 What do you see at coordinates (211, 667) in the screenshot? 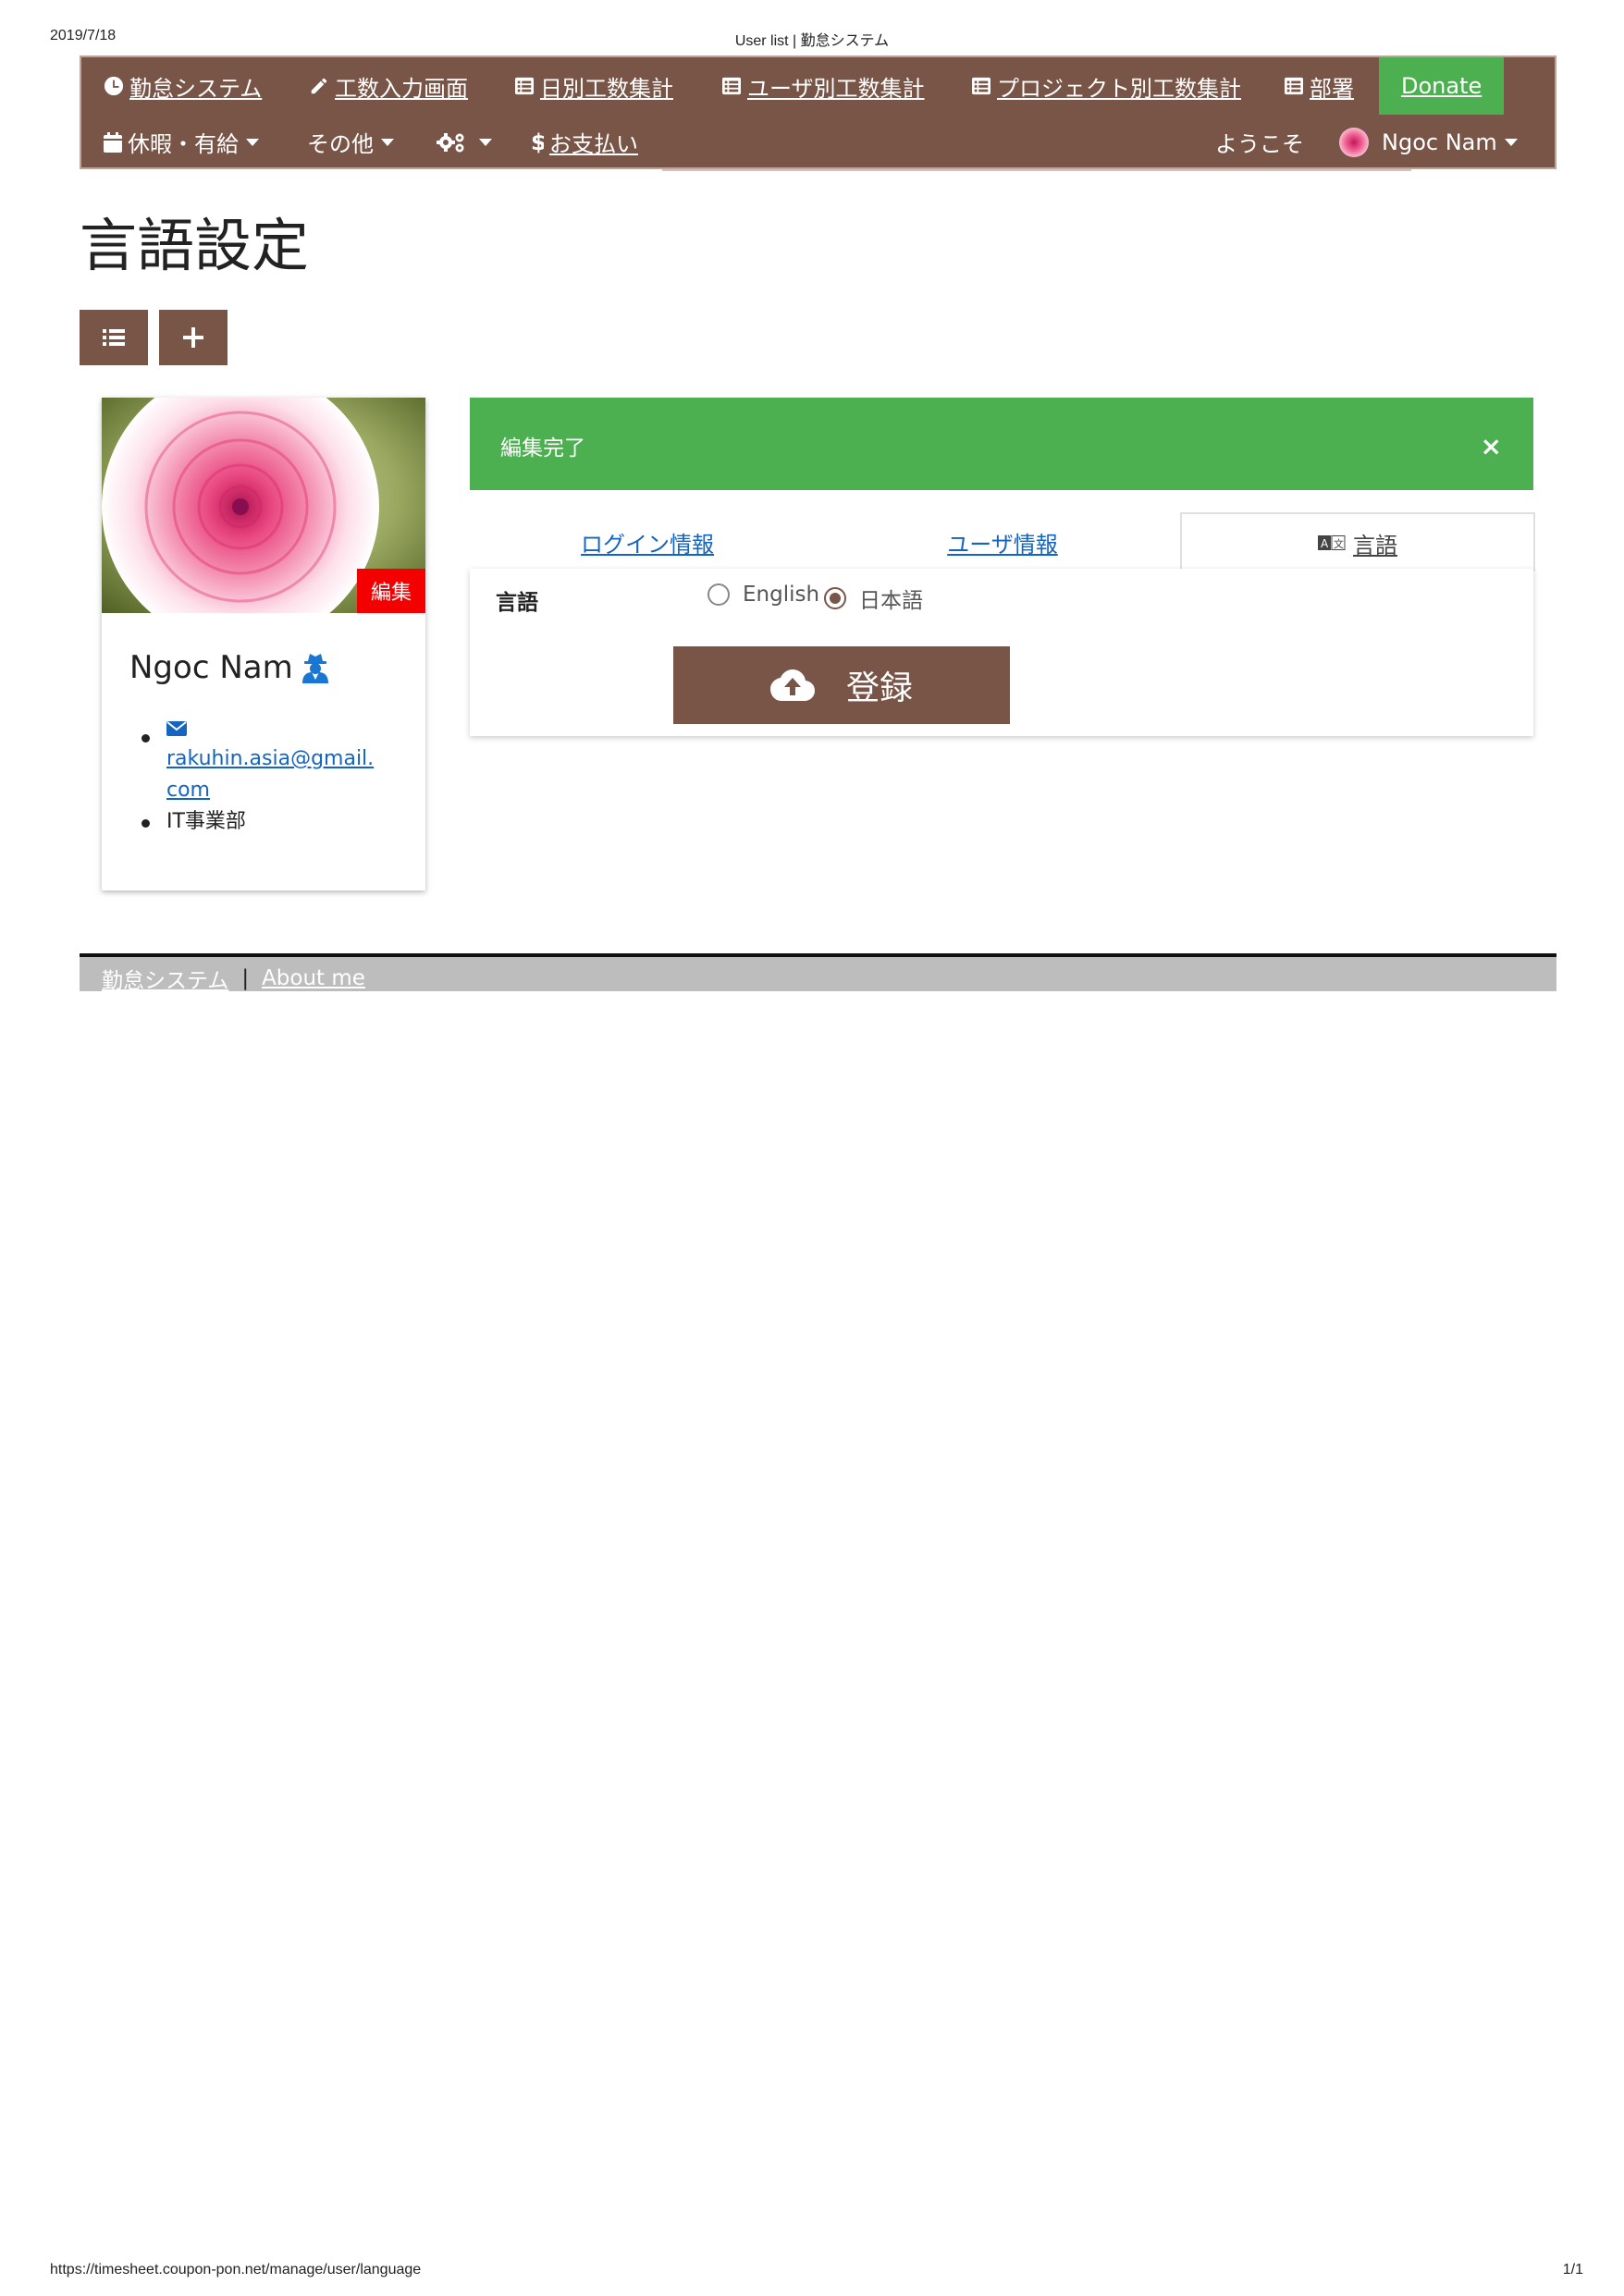
I see `profile-name-text: Ngoc Nam` at bounding box center [211, 667].